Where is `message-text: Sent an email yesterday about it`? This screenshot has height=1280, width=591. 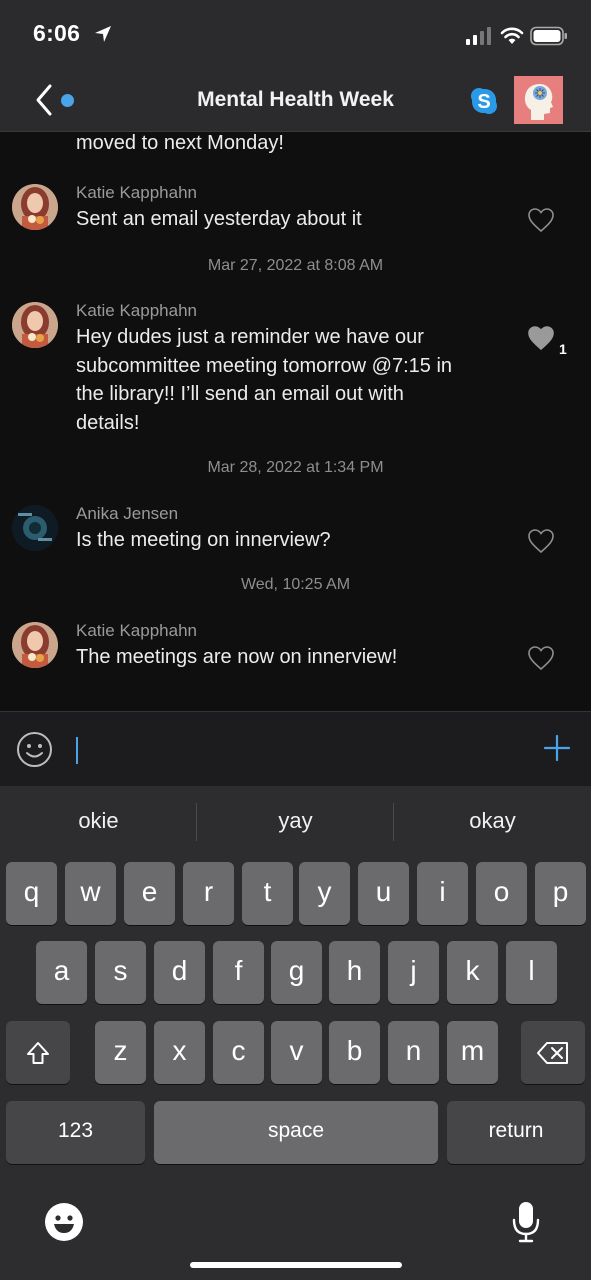 message-text: Sent an email yesterday about it is located at coordinates (219, 219).